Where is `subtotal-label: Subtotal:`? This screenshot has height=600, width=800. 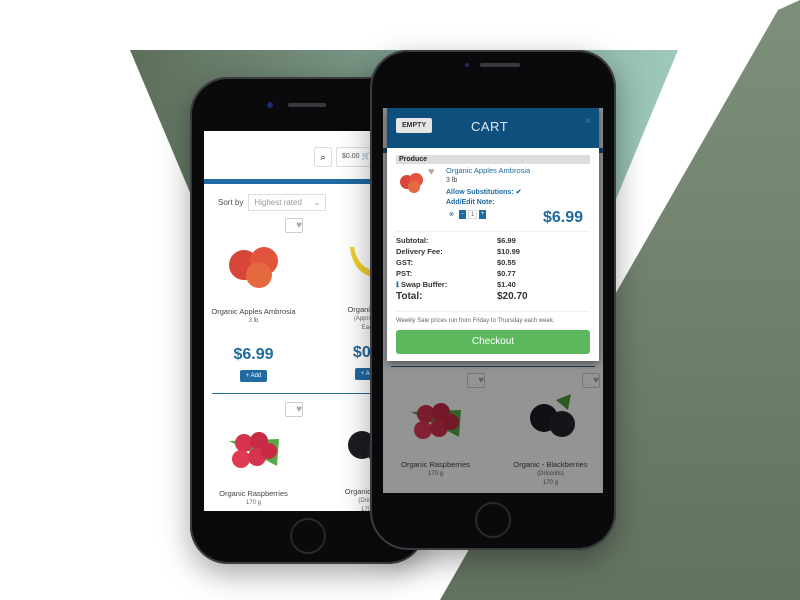 subtotal-label: Subtotal: is located at coordinates (412, 240).